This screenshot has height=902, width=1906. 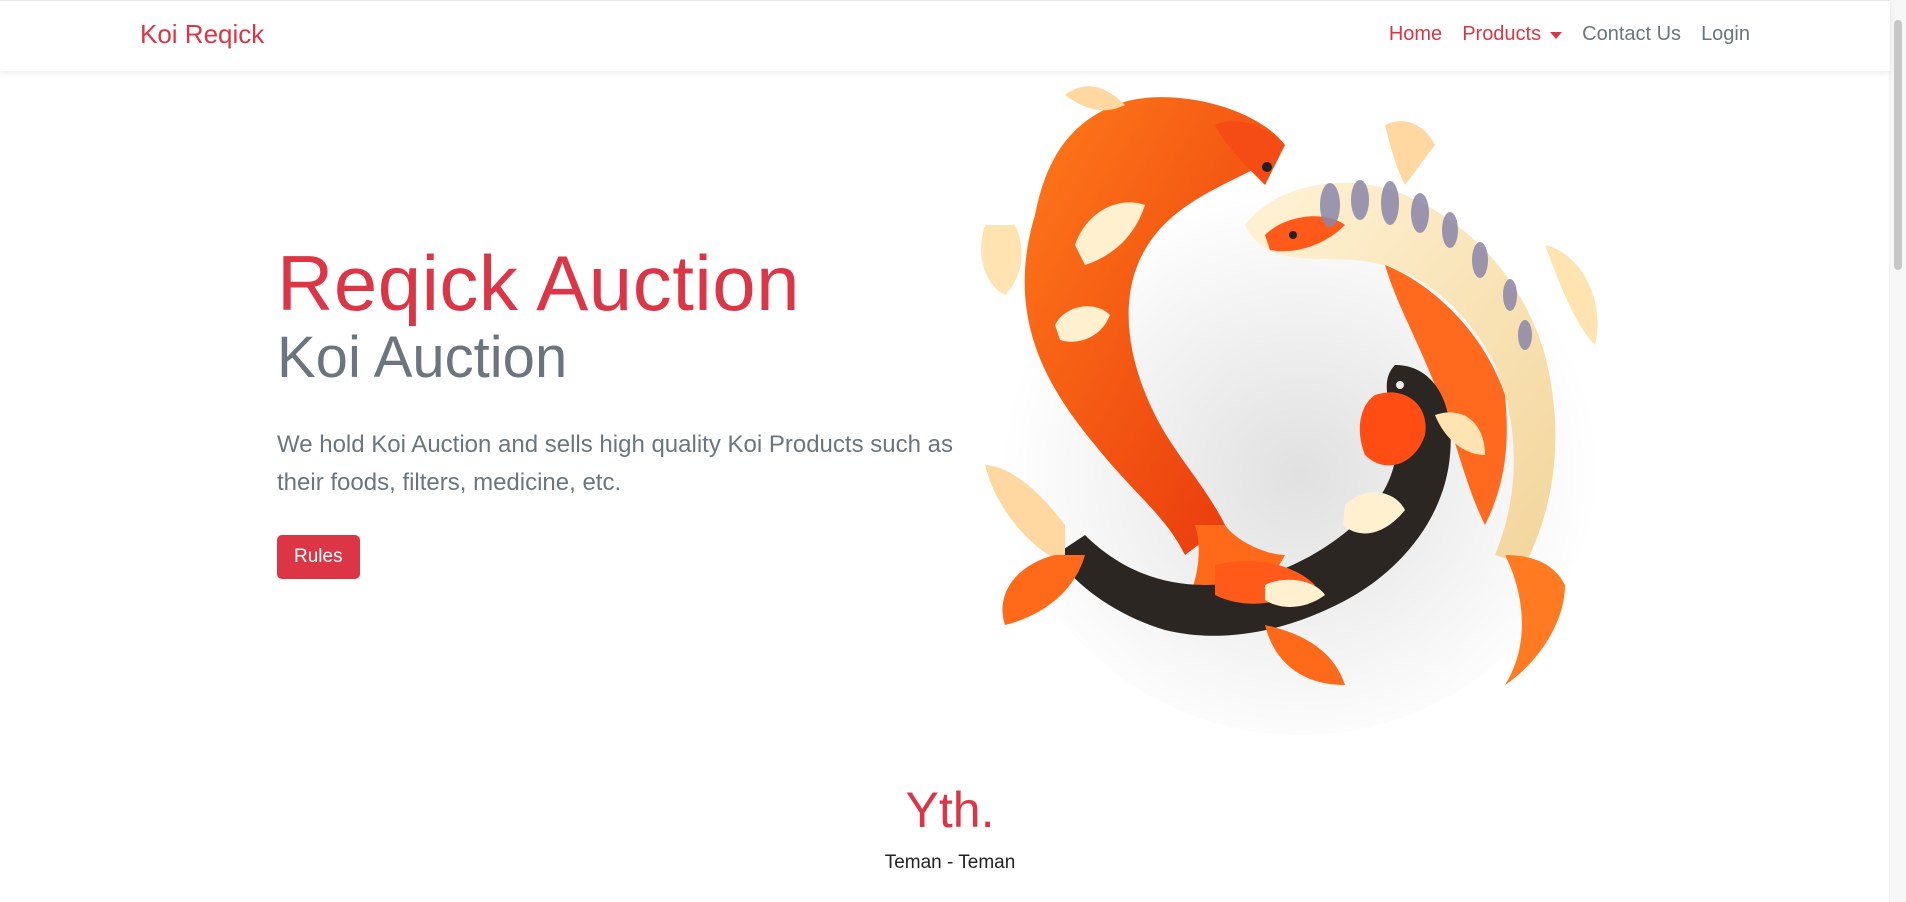 What do you see at coordinates (538, 283) in the screenshot?
I see `hero-title: Reqick Auction` at bounding box center [538, 283].